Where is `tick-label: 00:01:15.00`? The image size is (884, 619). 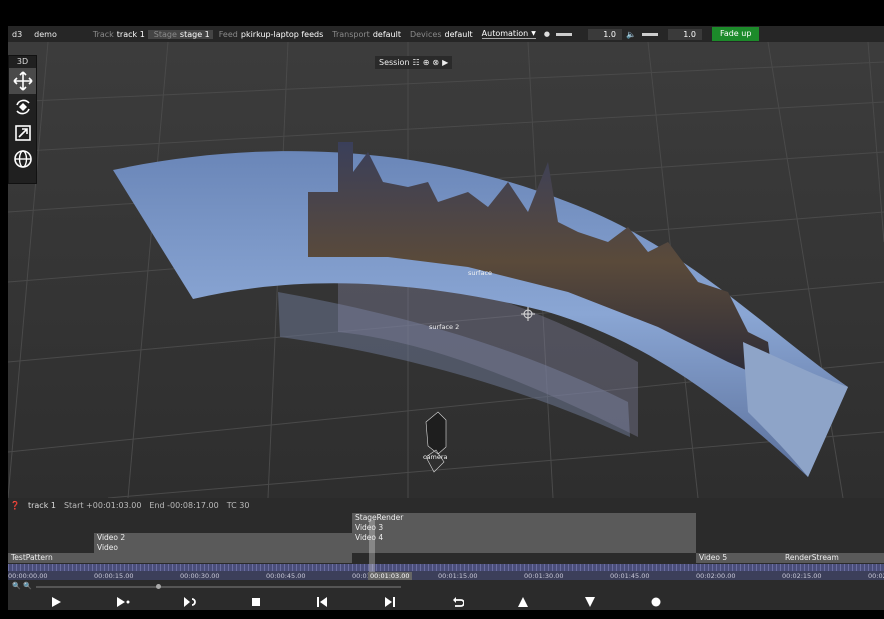 tick-label: 00:01:15.00 is located at coordinates (458, 576).